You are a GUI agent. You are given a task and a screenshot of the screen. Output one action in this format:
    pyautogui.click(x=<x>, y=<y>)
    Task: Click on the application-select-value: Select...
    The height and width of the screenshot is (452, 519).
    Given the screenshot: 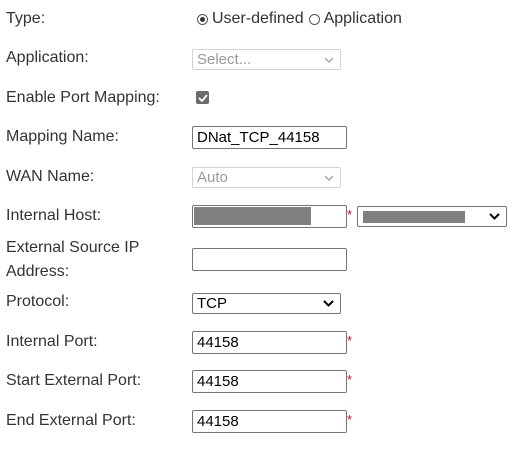 What is the action you would take?
    pyautogui.click(x=224, y=59)
    